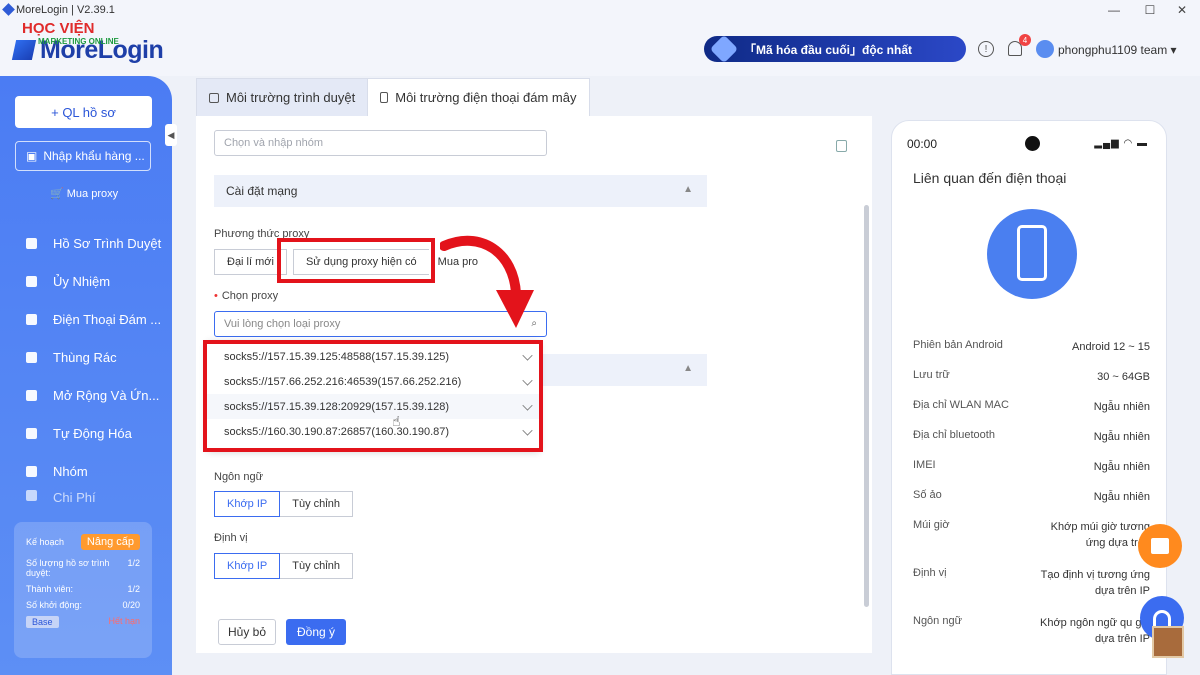 The width and height of the screenshot is (1200, 675). I want to click on import-icon: ▣, so click(32, 156).